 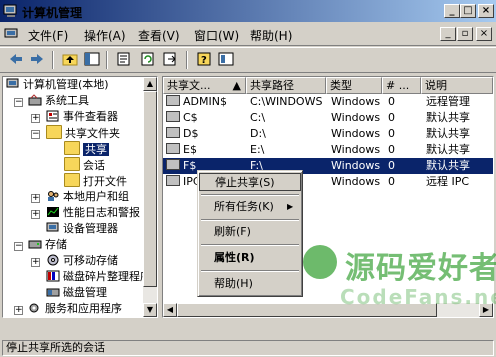 What do you see at coordinates (204, 85) in the screenshot?
I see `column-header-share-name: 共享文... ▲` at bounding box center [204, 85].